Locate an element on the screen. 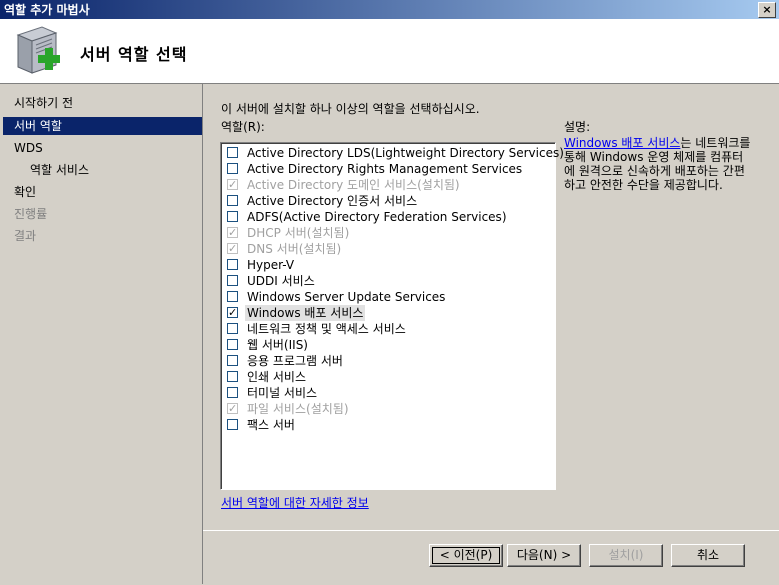 The width and height of the screenshot is (779, 585). nav-step-before-you-begin: 시작하기 전 is located at coordinates (101, 103).